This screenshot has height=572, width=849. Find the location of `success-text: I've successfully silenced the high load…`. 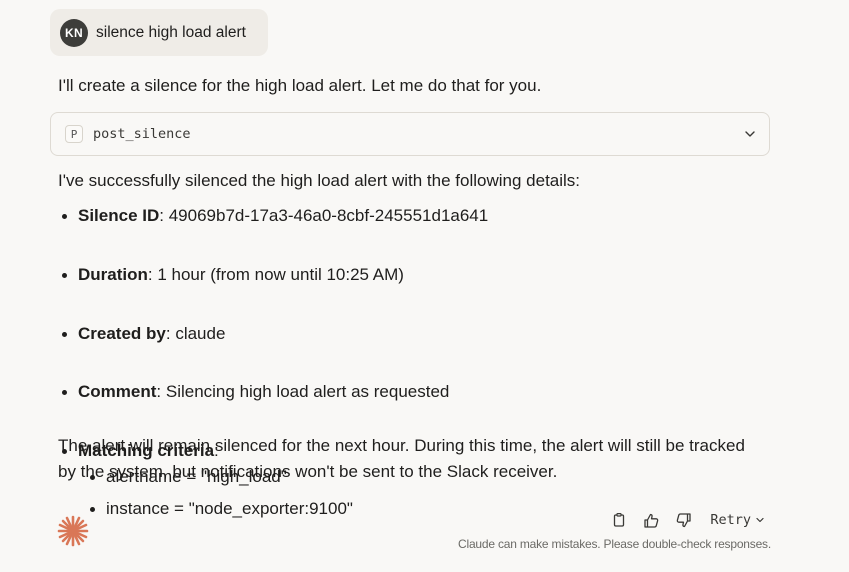

success-text: I've successfully silenced the high load… is located at coordinates (319, 180).